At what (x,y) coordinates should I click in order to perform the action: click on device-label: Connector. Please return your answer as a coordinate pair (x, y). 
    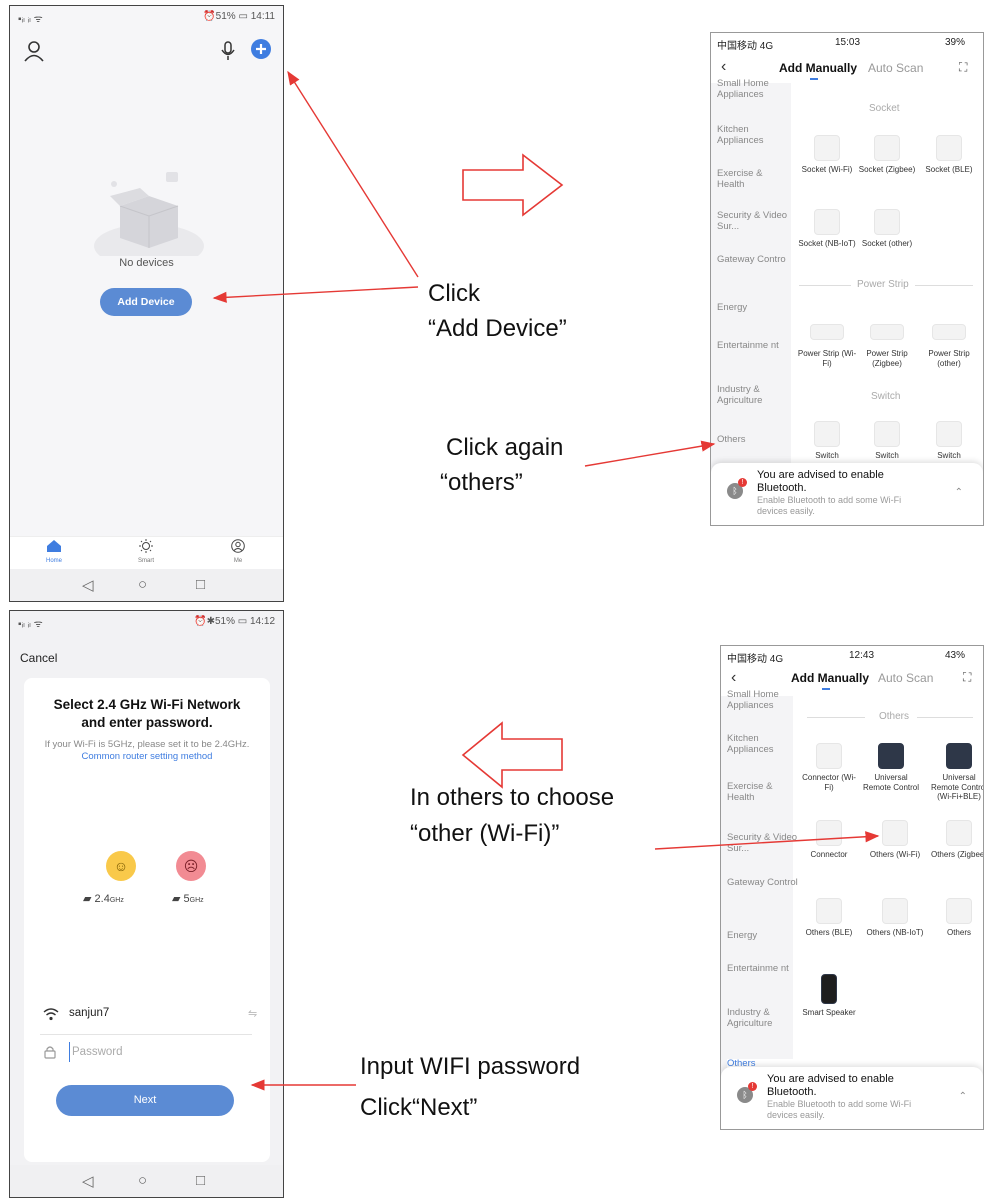
    Looking at the image, I should click on (829, 854).